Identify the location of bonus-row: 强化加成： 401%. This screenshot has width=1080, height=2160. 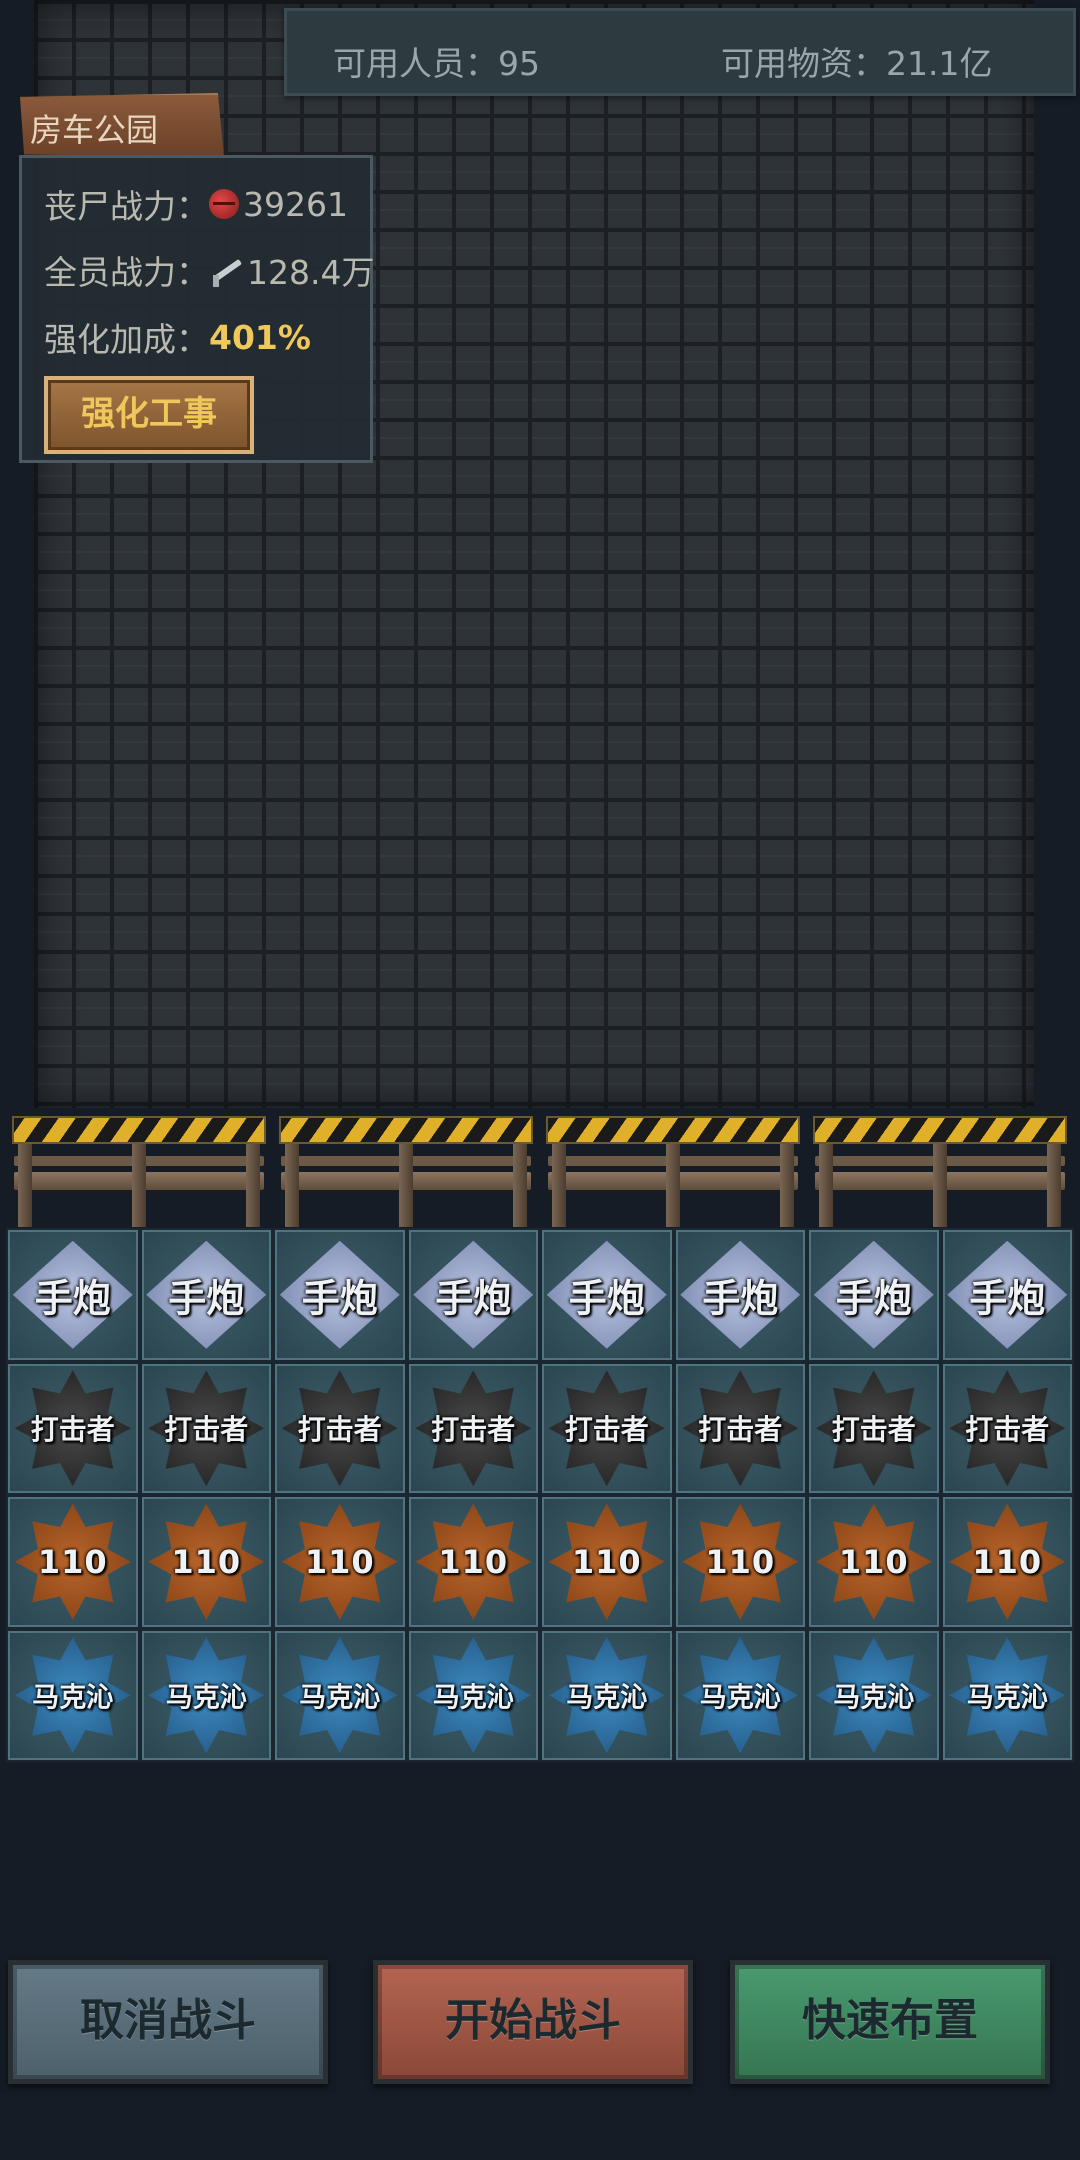
(177, 337).